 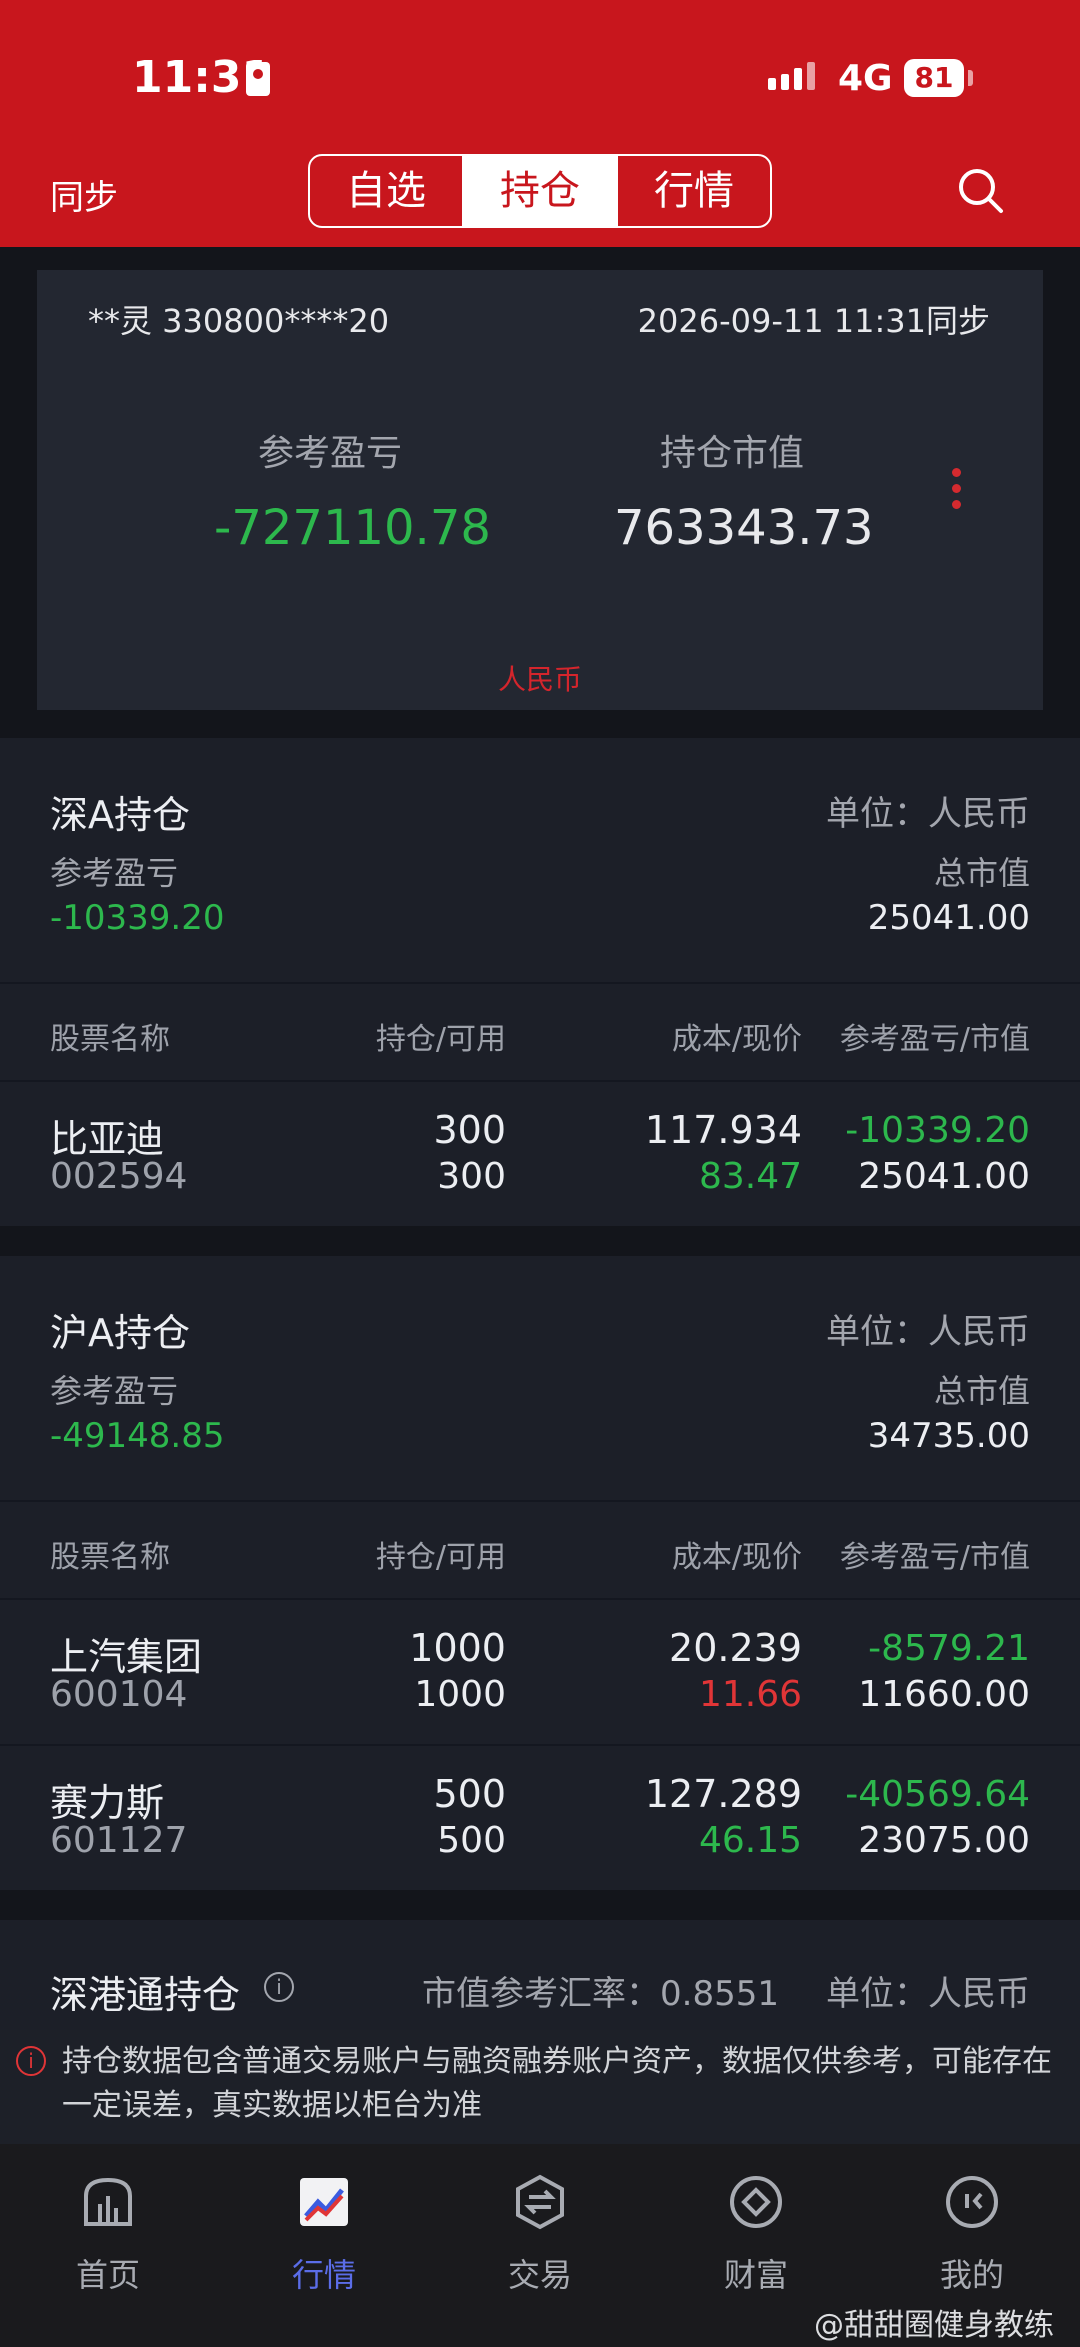 I want to click on exchange-rate: 市值参考汇率：0.8551, so click(x=600, y=1994).